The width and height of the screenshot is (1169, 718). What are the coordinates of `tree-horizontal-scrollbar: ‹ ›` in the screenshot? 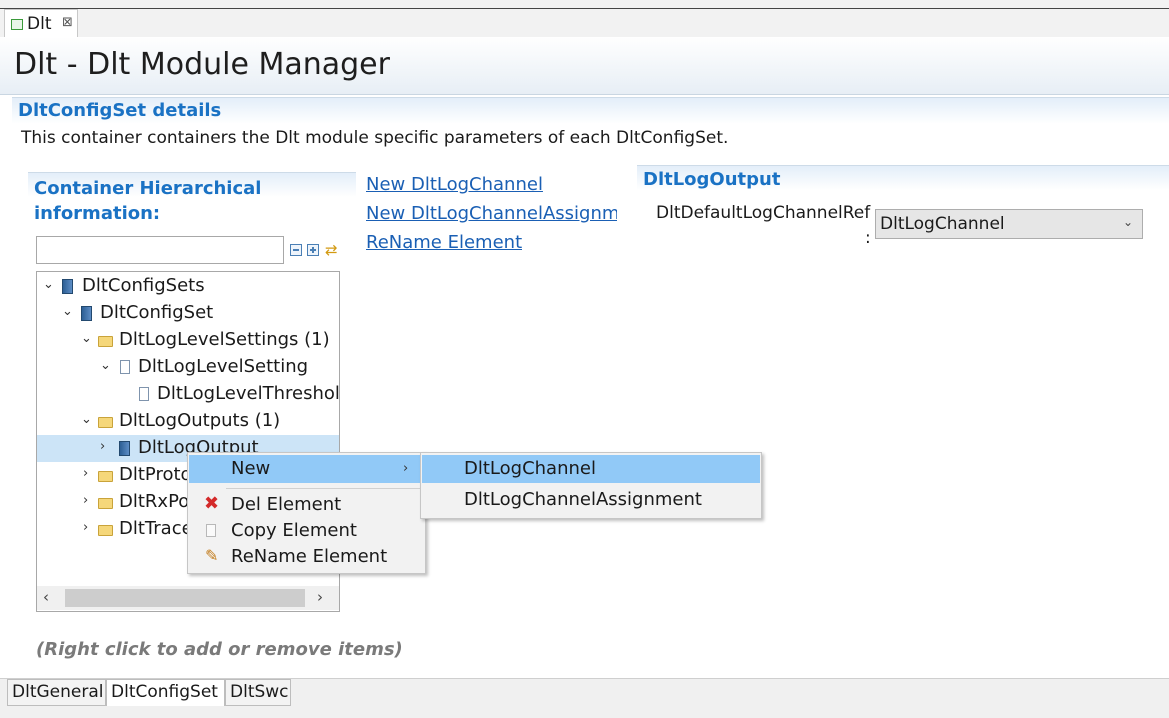 It's located at (188, 598).